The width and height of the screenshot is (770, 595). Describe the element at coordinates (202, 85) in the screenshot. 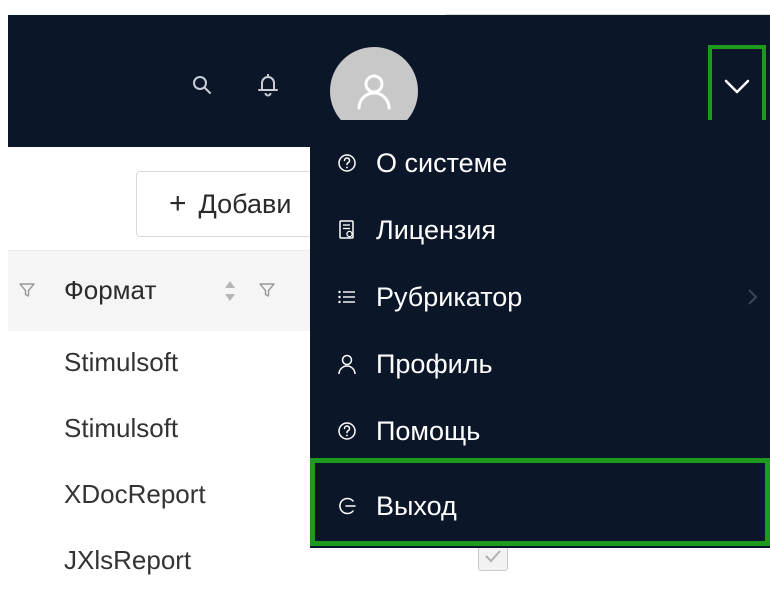

I see `search-icon` at that location.